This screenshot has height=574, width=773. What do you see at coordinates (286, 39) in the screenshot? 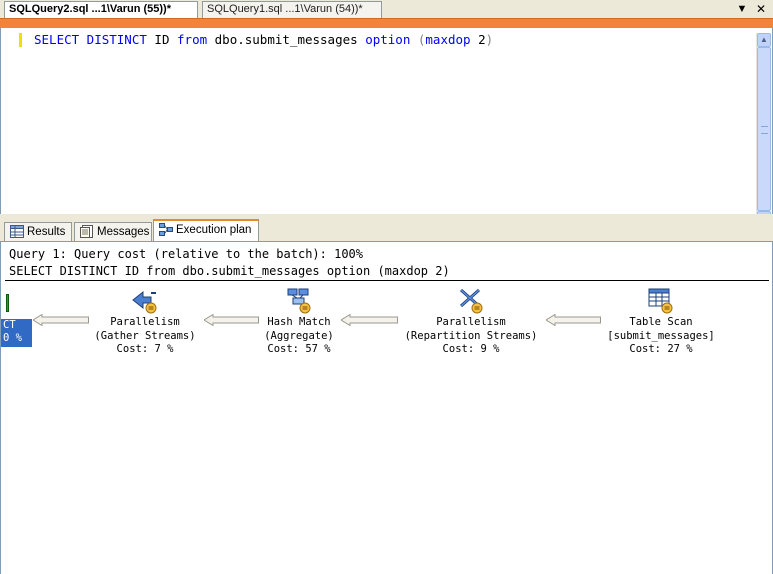
I see `table-identifier: dbo.submit_messages` at bounding box center [286, 39].